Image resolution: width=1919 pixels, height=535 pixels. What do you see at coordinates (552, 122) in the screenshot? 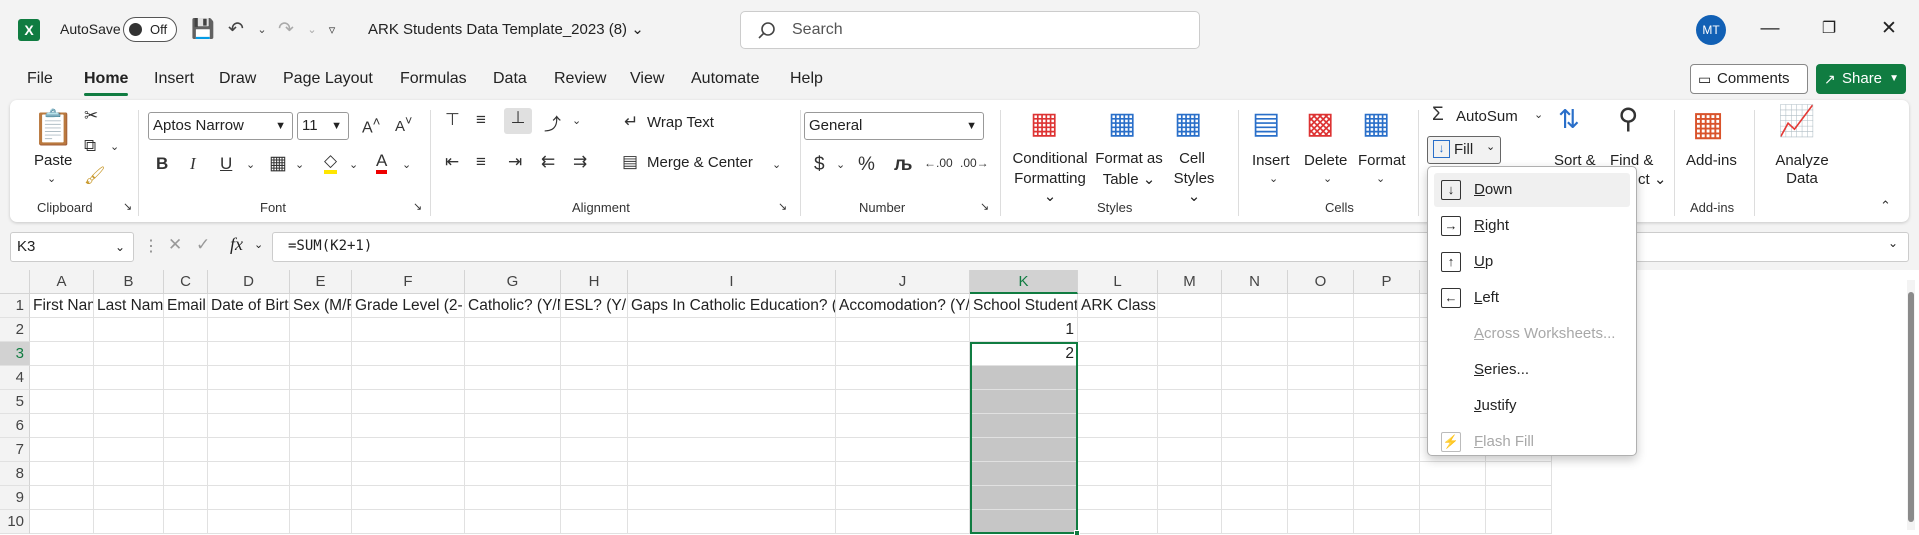
I see `orientation-icon: ⤴` at bounding box center [552, 122].